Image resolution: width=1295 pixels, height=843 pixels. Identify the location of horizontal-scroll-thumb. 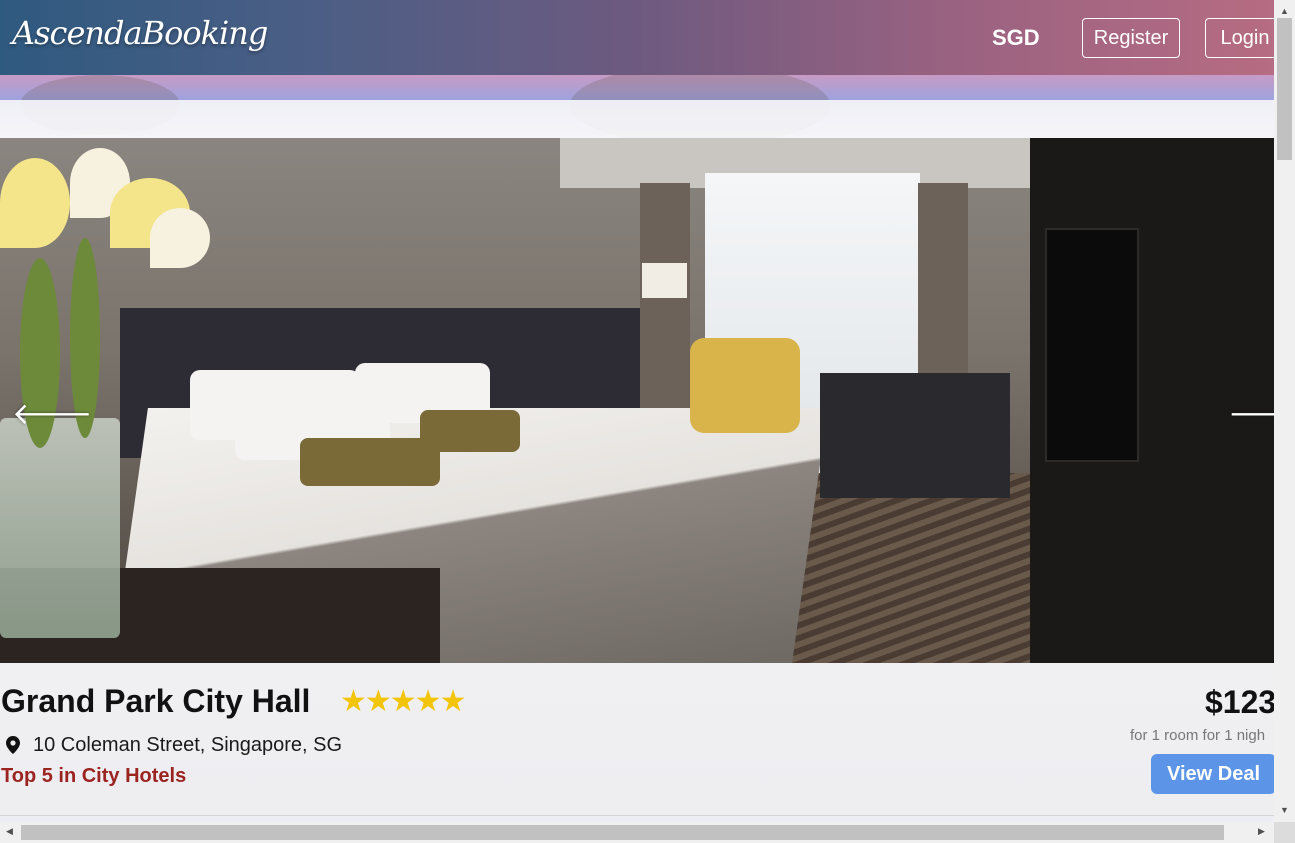
(622, 832).